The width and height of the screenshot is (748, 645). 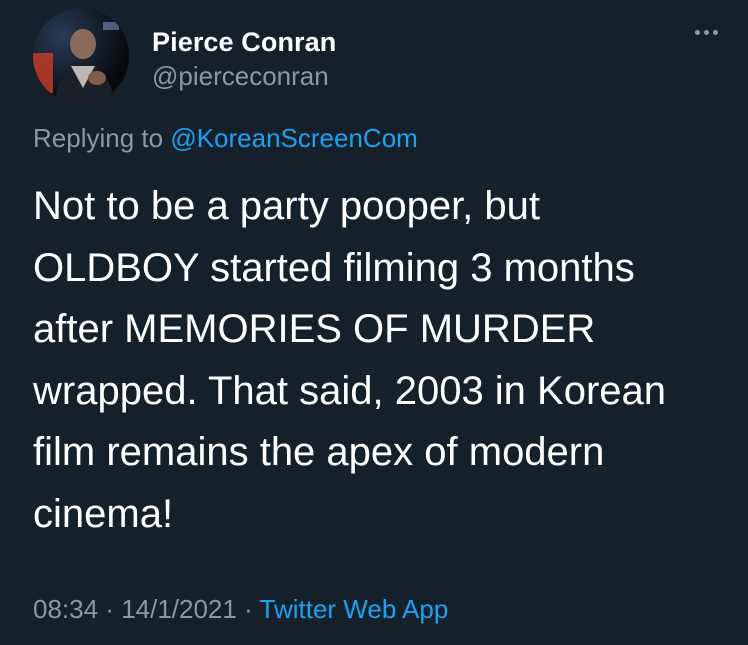 I want to click on tweet-text-line: film remains the apex of modern, so click(x=319, y=452).